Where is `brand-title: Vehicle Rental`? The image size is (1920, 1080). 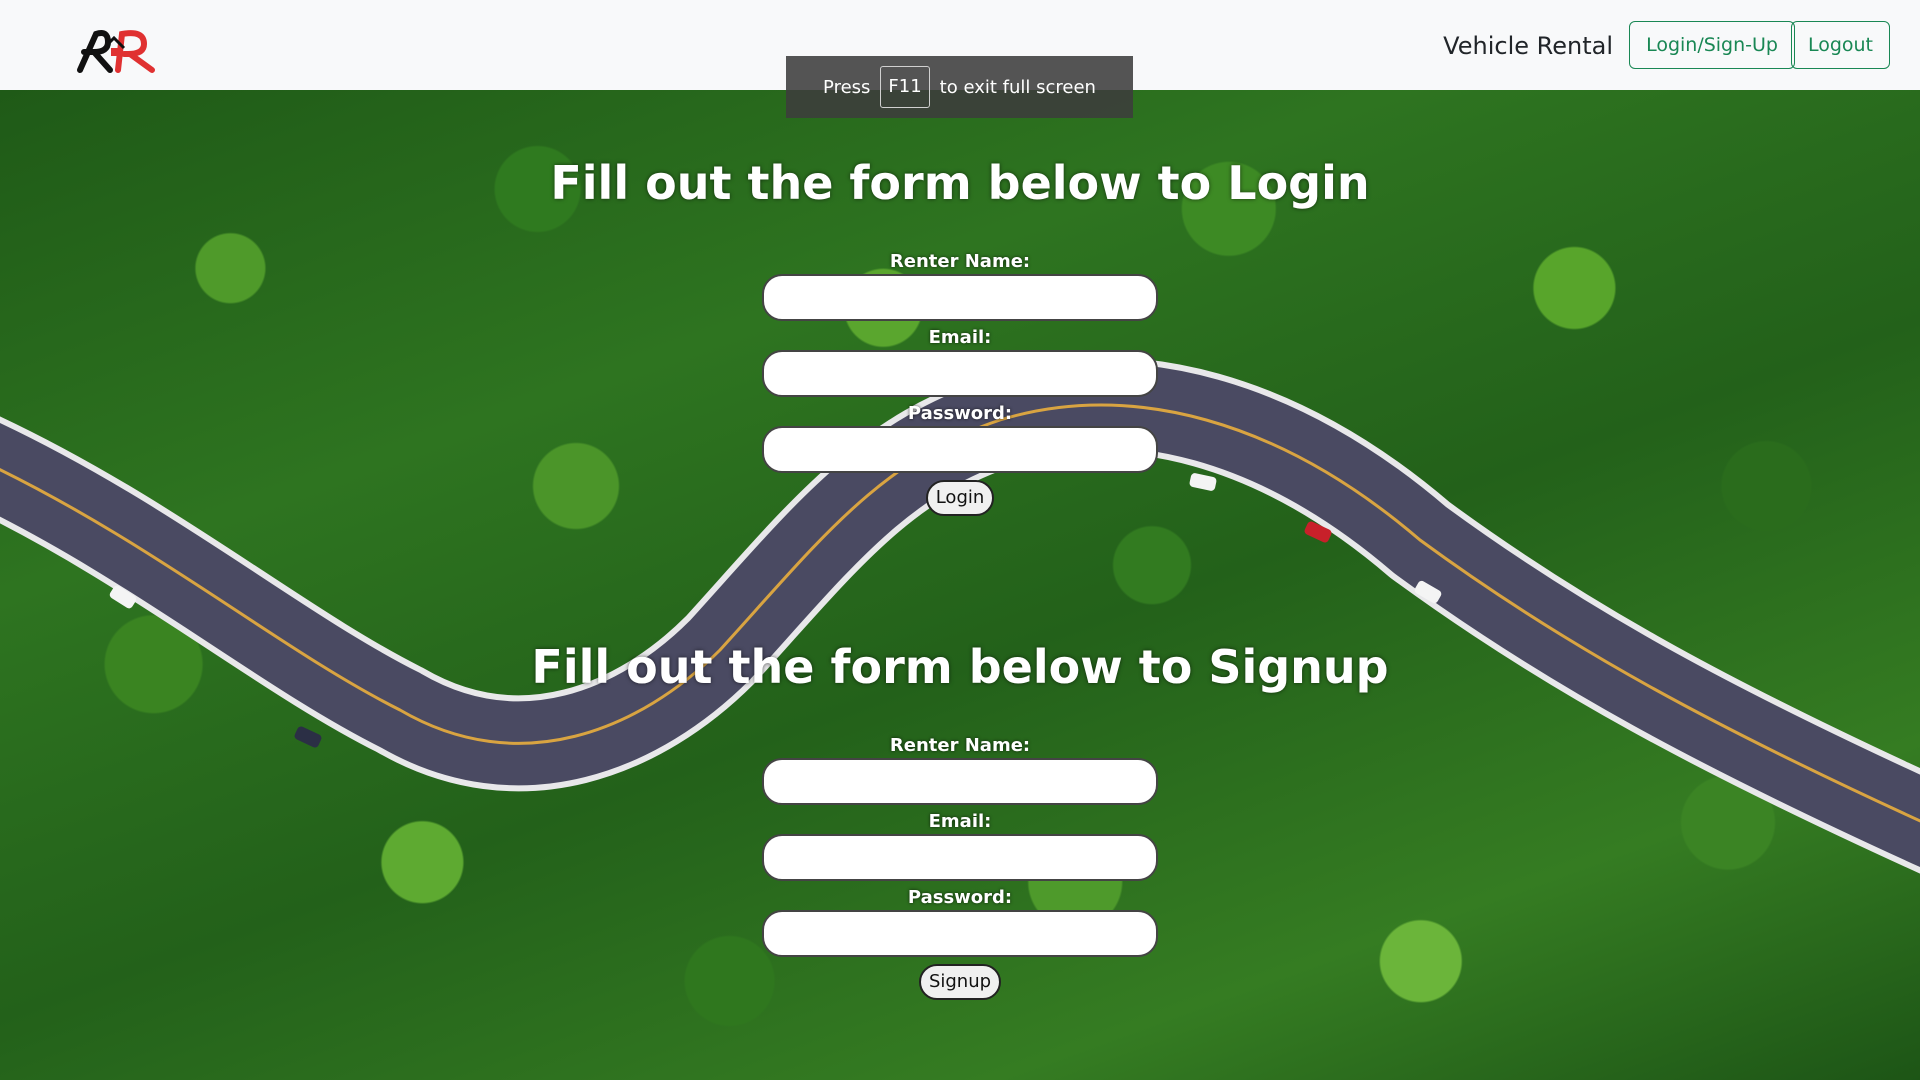
brand-title: Vehicle Rental is located at coordinates (1528, 46).